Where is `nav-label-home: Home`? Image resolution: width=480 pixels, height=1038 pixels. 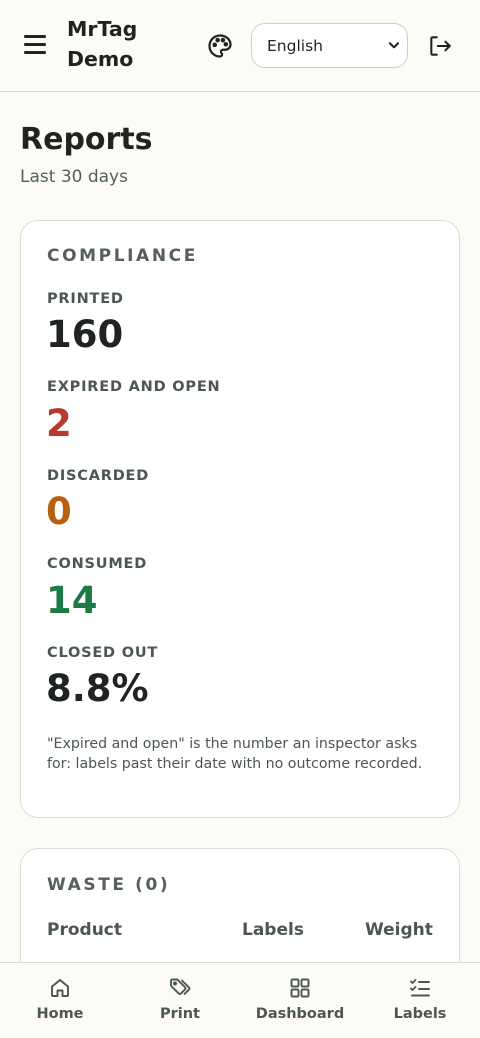
nav-label-home: Home is located at coordinates (60, 1014).